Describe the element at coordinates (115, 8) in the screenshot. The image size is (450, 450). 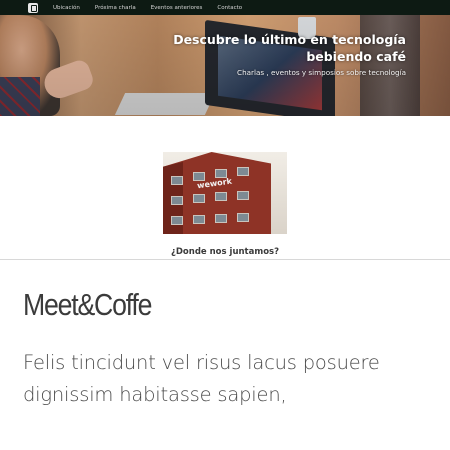
I see `nav-link-proxima-charla: Próxima charla` at that location.